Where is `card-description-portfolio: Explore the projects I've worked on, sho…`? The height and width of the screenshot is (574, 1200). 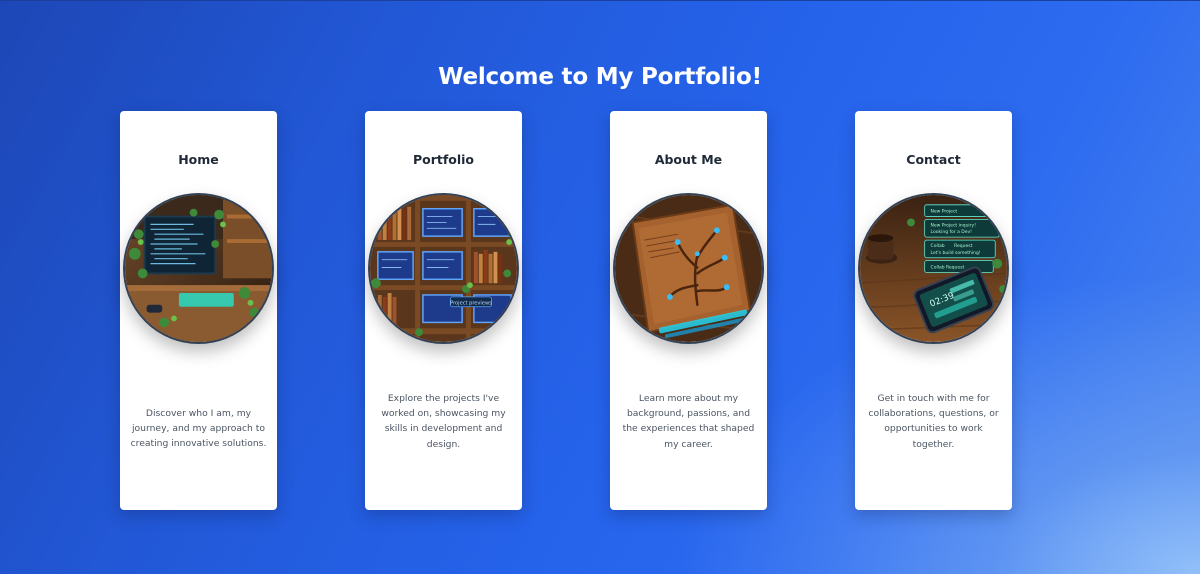 card-description-portfolio: Explore the projects I've worked on, sho… is located at coordinates (443, 421).